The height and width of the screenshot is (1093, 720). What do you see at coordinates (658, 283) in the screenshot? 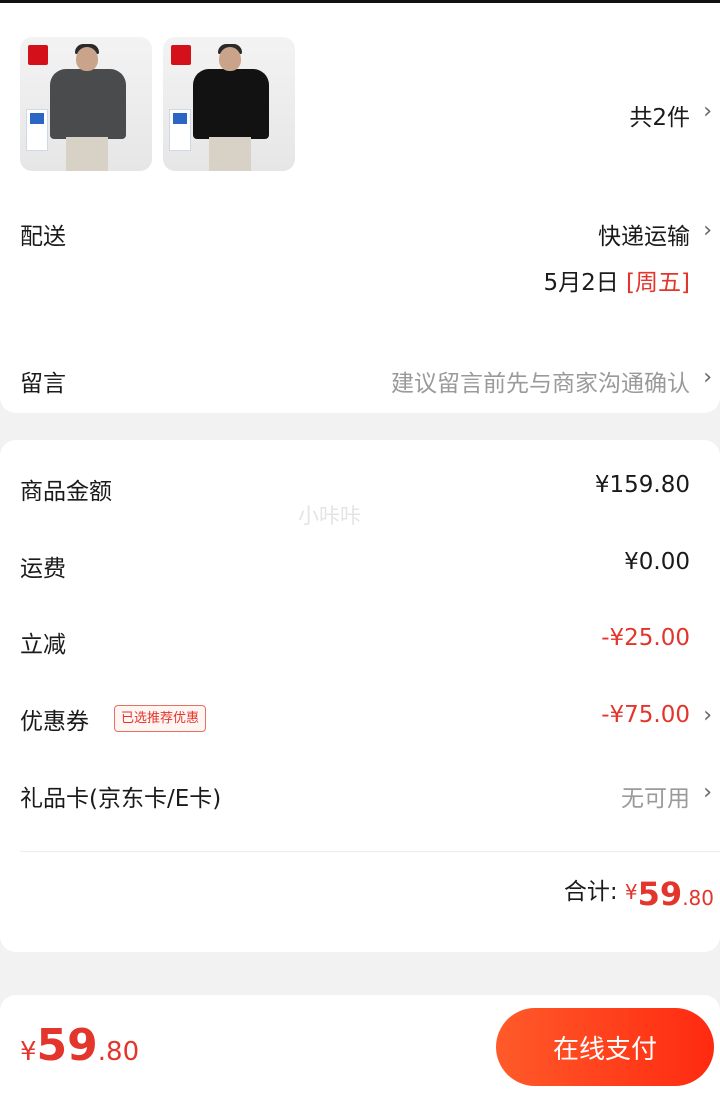
I see `delivery-weekday: [周五]` at bounding box center [658, 283].